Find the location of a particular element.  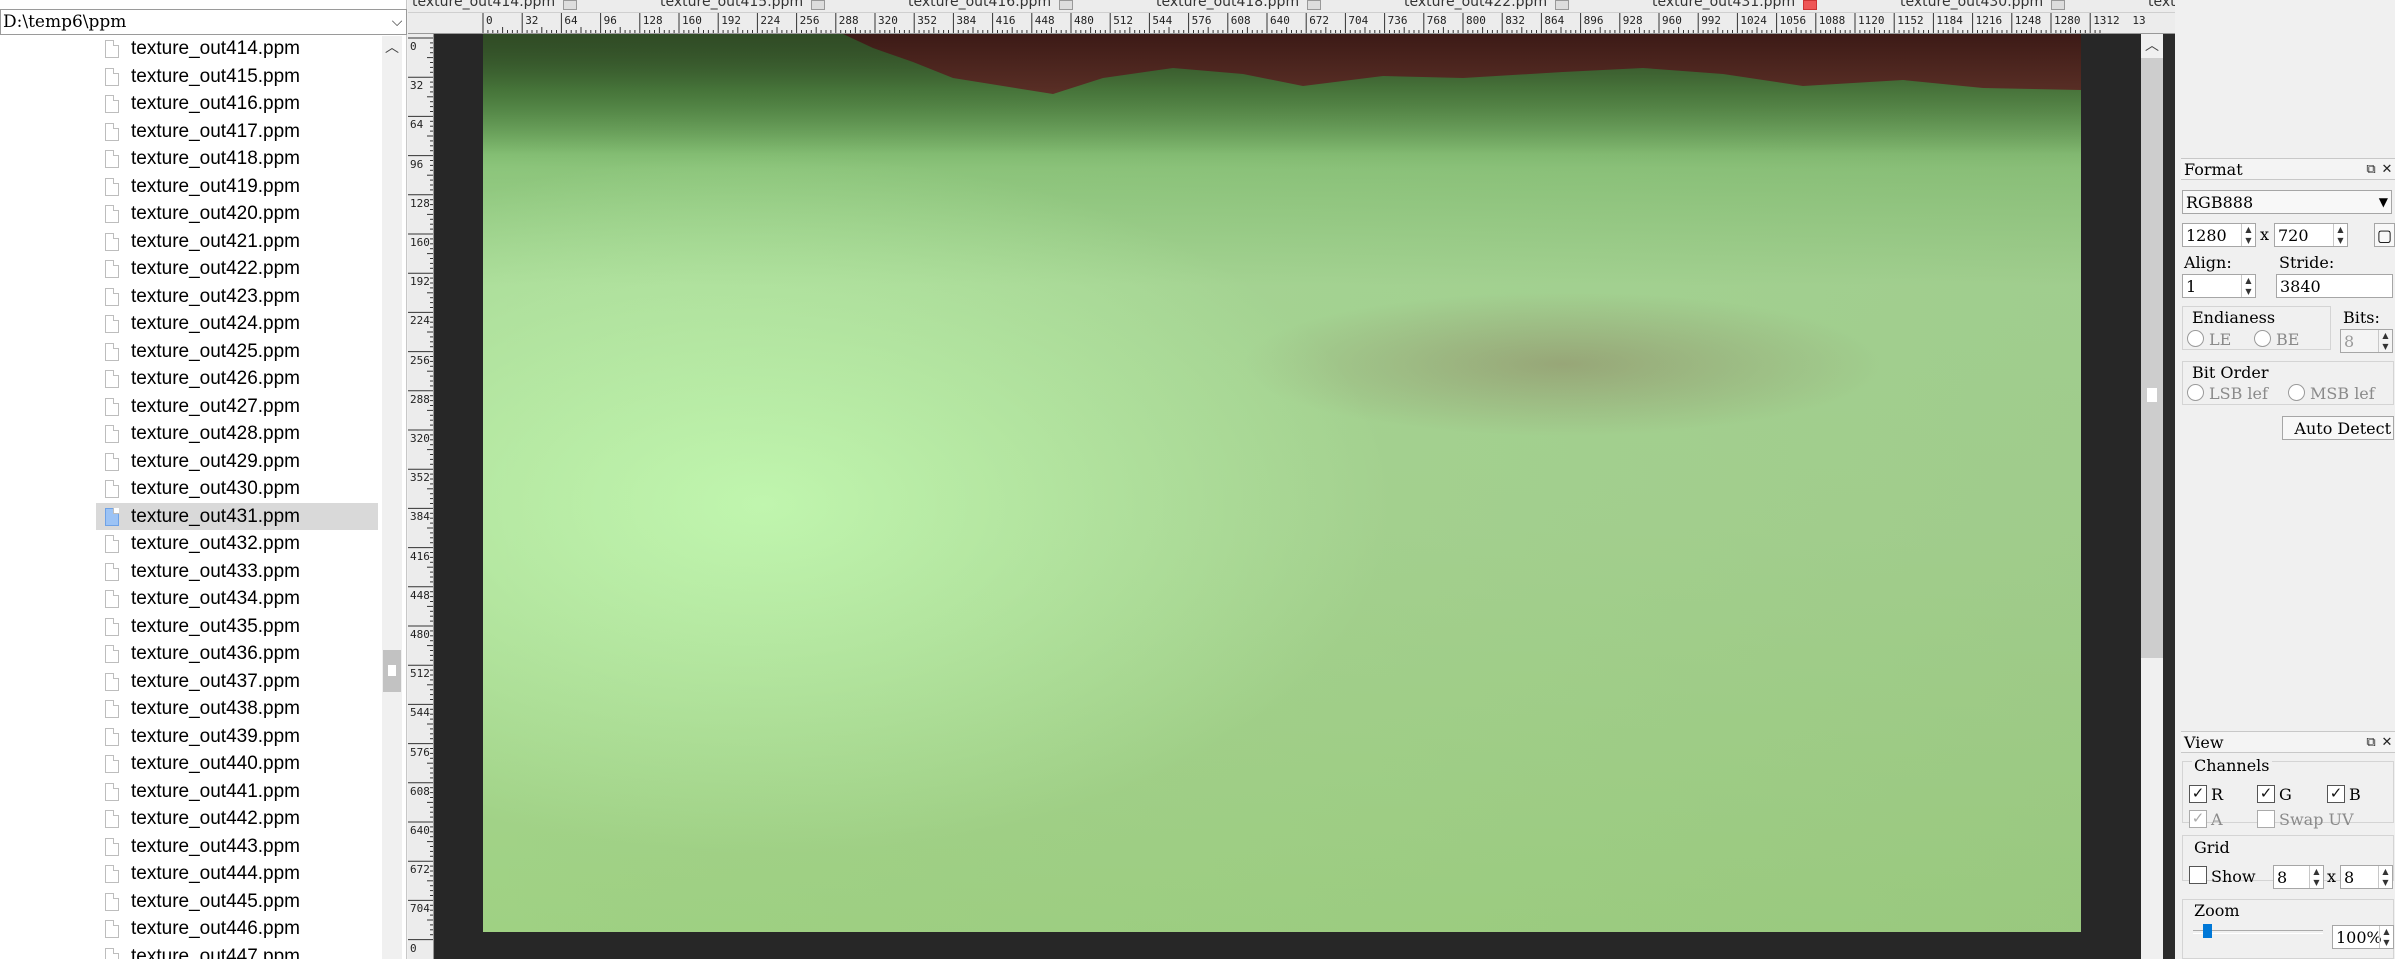

file-list-item: texture_out441.ppm is located at coordinates (237, 791).